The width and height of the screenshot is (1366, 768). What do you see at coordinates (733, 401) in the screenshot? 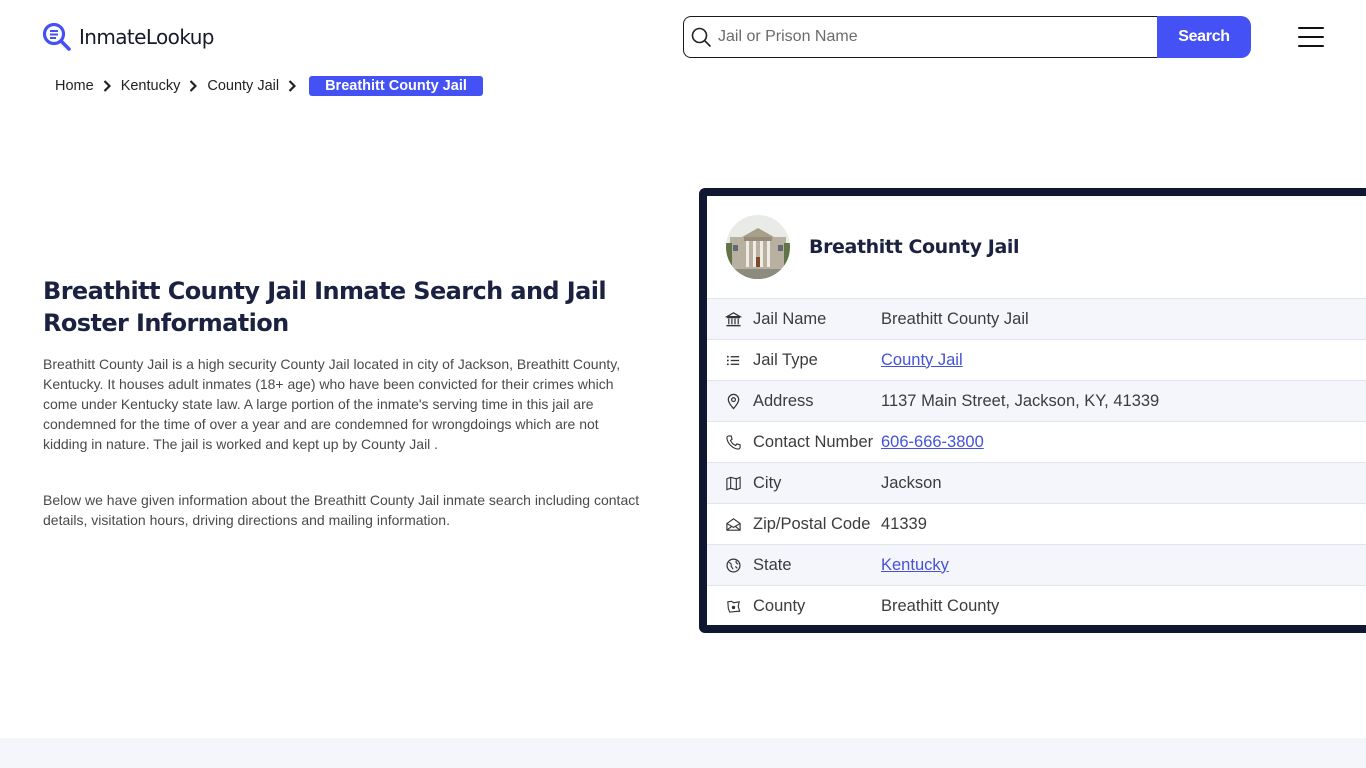
I see `map-pin-icon` at bounding box center [733, 401].